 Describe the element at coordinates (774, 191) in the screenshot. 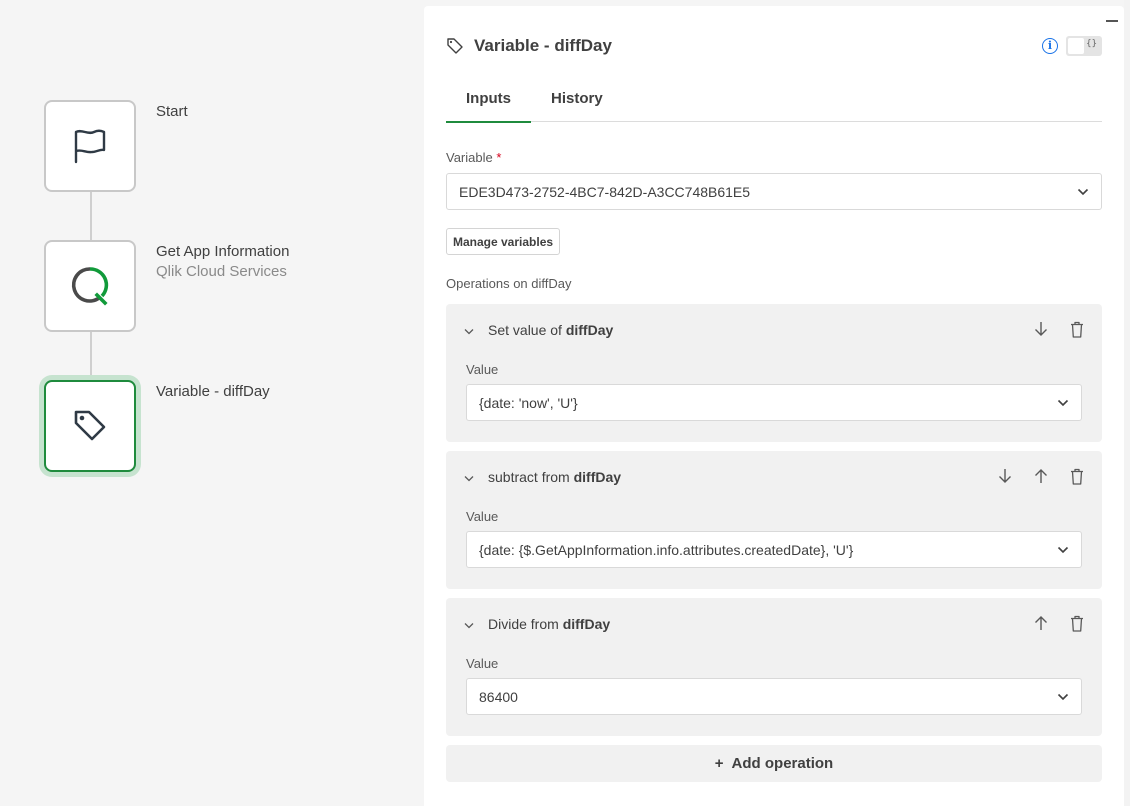

I see `variable-select: EDE3D473-2752-4BC7-842D-A3CC748B61E5` at that location.